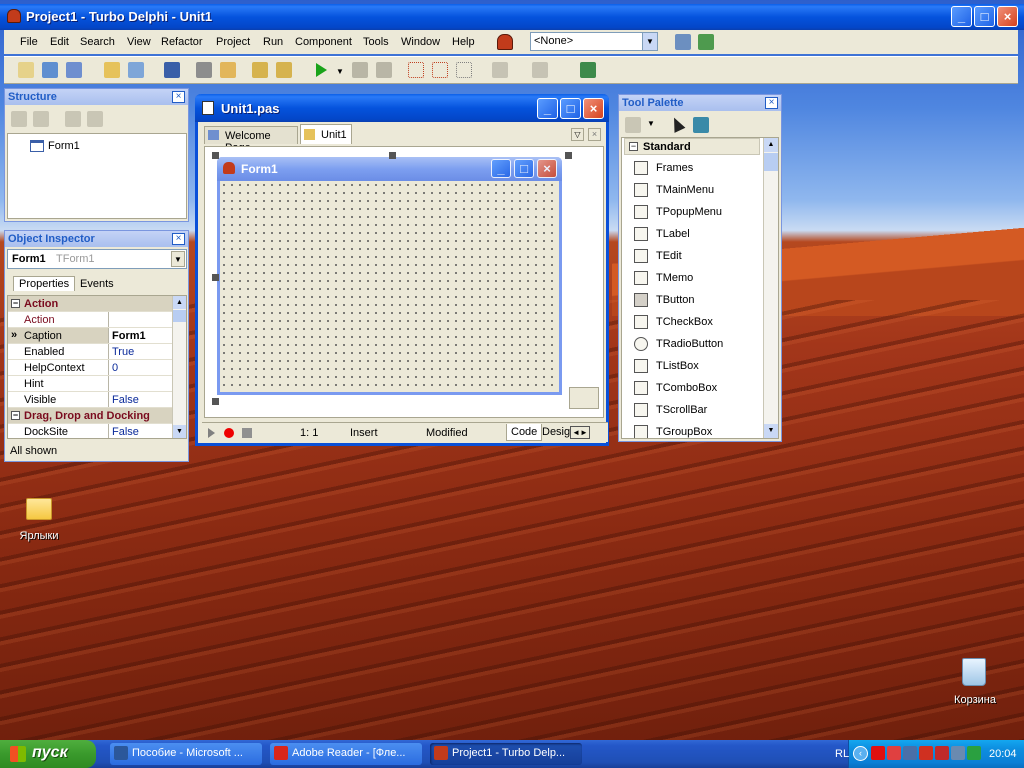 The width and height of the screenshot is (1024, 768). I want to click on tab-design: Desig, so click(557, 432).